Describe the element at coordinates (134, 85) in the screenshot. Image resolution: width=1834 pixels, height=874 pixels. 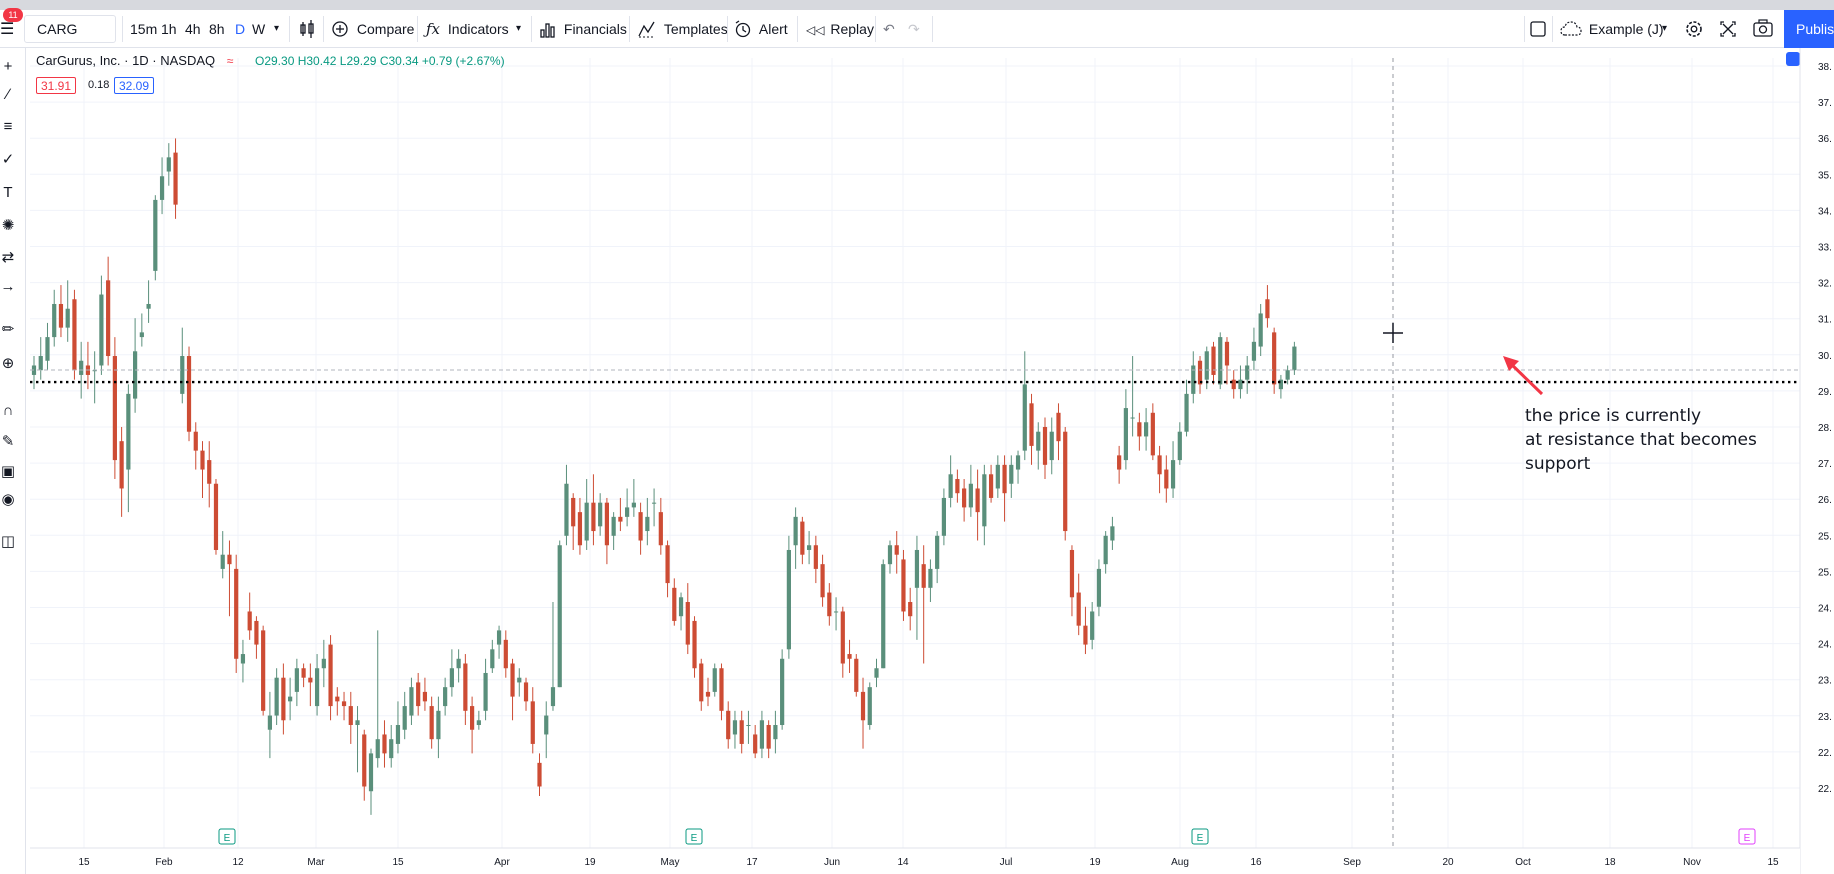
I see `ask-price-box: 32.09` at that location.